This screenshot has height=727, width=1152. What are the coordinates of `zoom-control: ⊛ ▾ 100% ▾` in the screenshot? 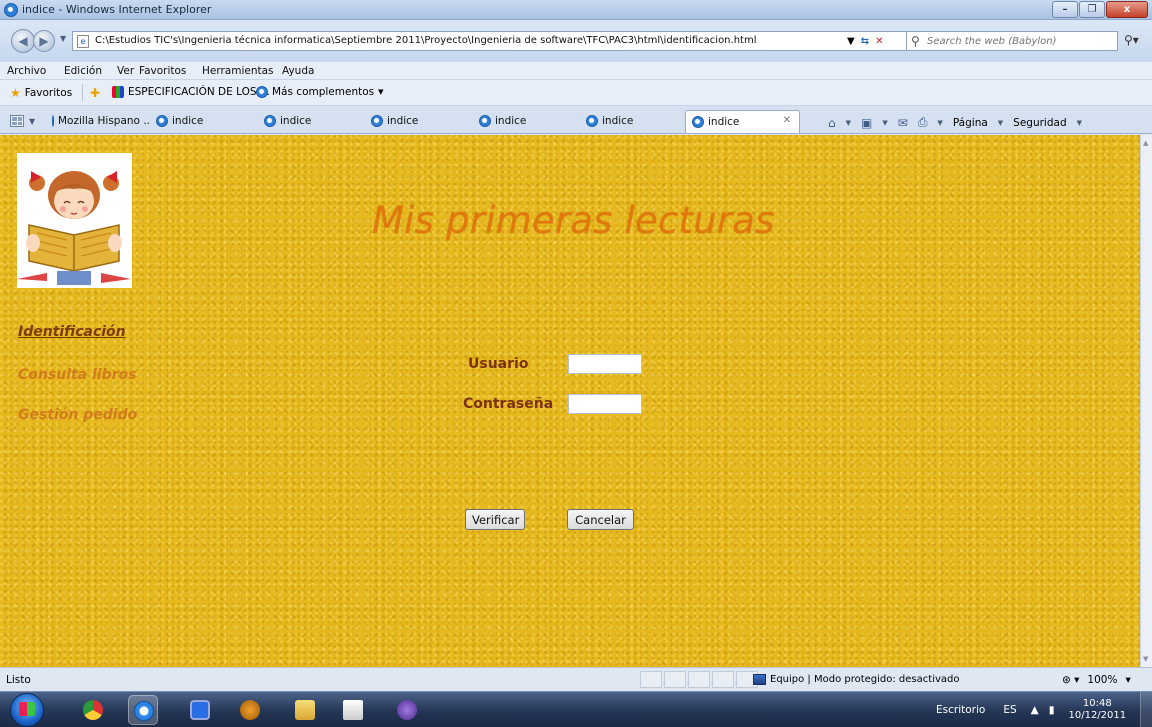 It's located at (1096, 680).